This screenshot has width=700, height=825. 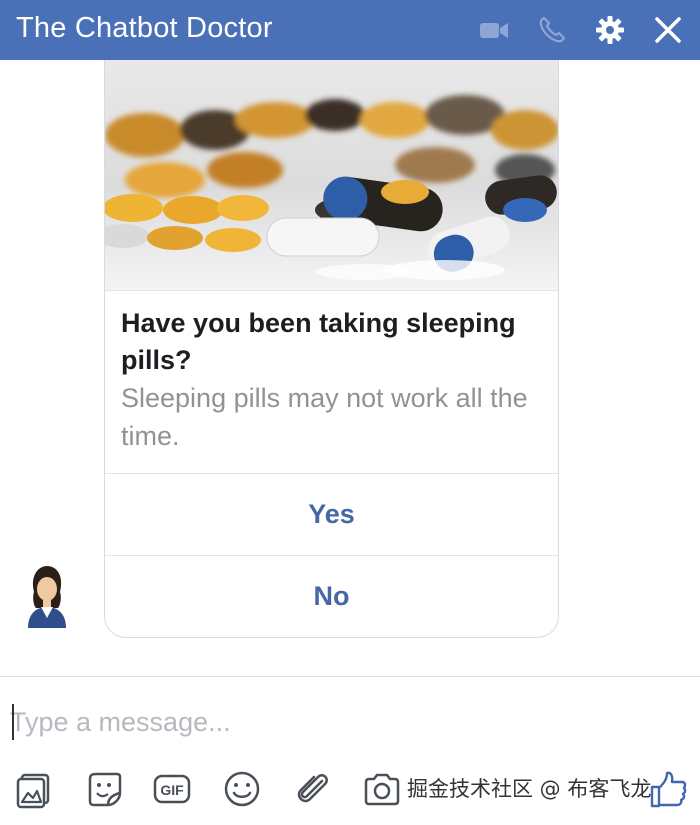 What do you see at coordinates (242, 789) in the screenshot?
I see `emoji-icon` at bounding box center [242, 789].